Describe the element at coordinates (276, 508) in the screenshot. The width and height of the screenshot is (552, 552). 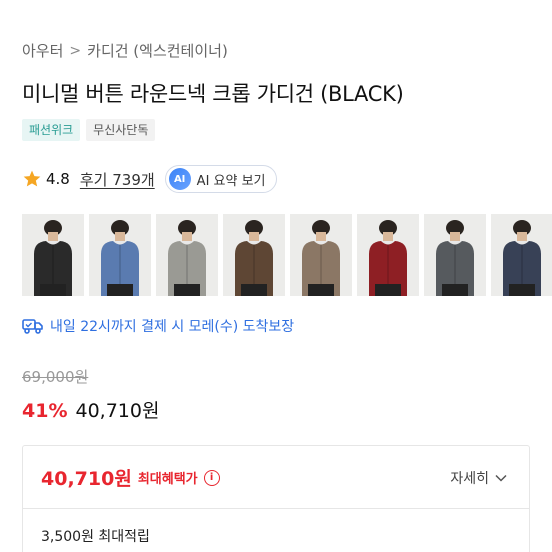
I see `divider` at that location.